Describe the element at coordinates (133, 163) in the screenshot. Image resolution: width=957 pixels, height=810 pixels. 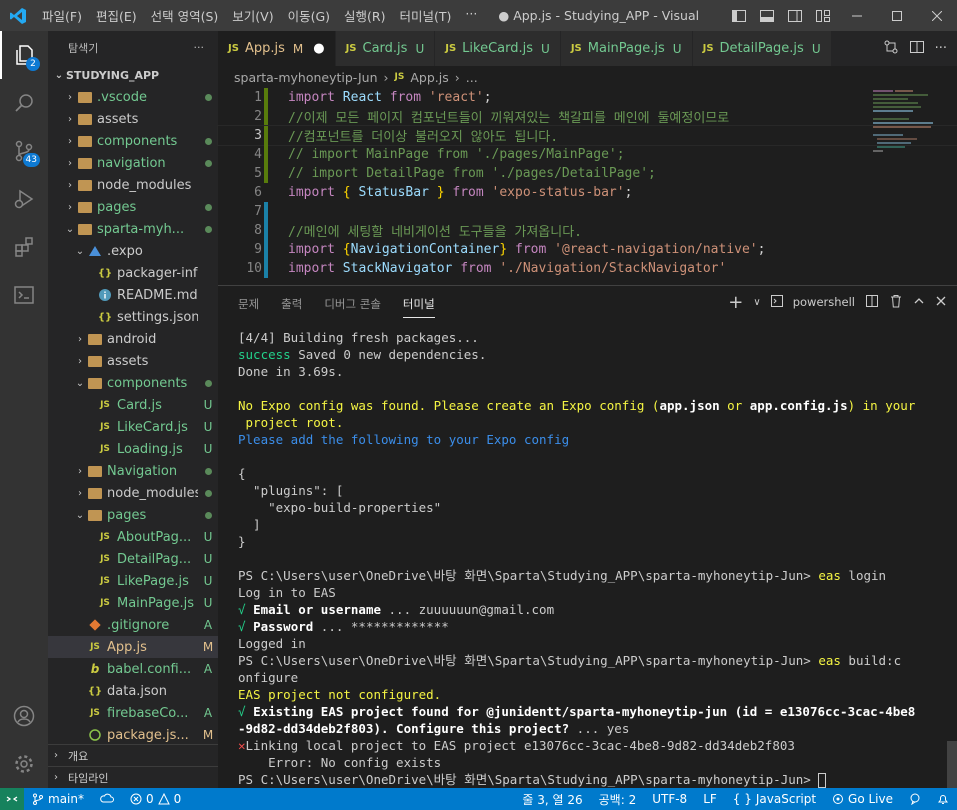
I see `tree-folder: › navigation` at that location.